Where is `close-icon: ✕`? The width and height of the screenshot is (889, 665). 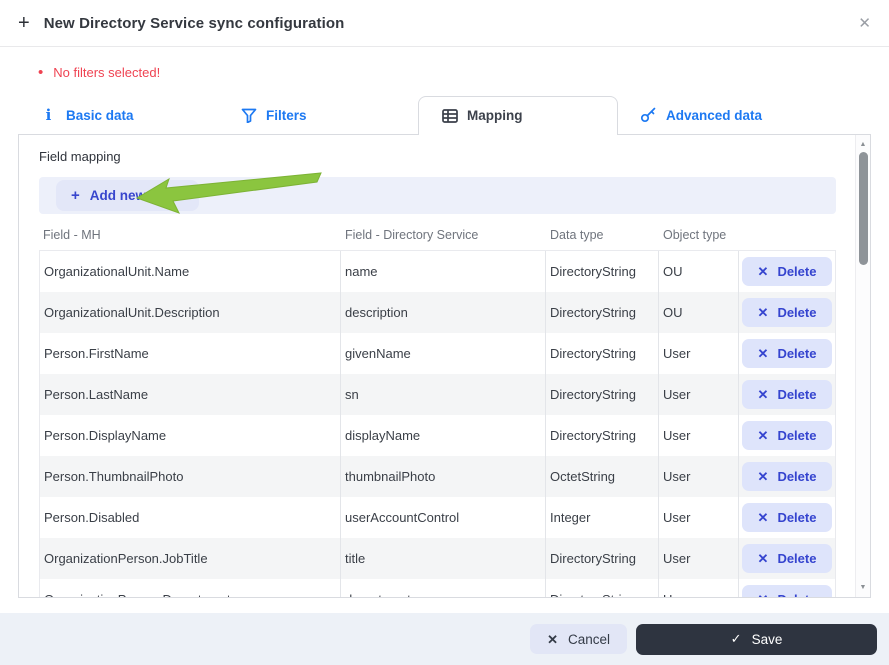
close-icon: ✕ is located at coordinates (864, 23).